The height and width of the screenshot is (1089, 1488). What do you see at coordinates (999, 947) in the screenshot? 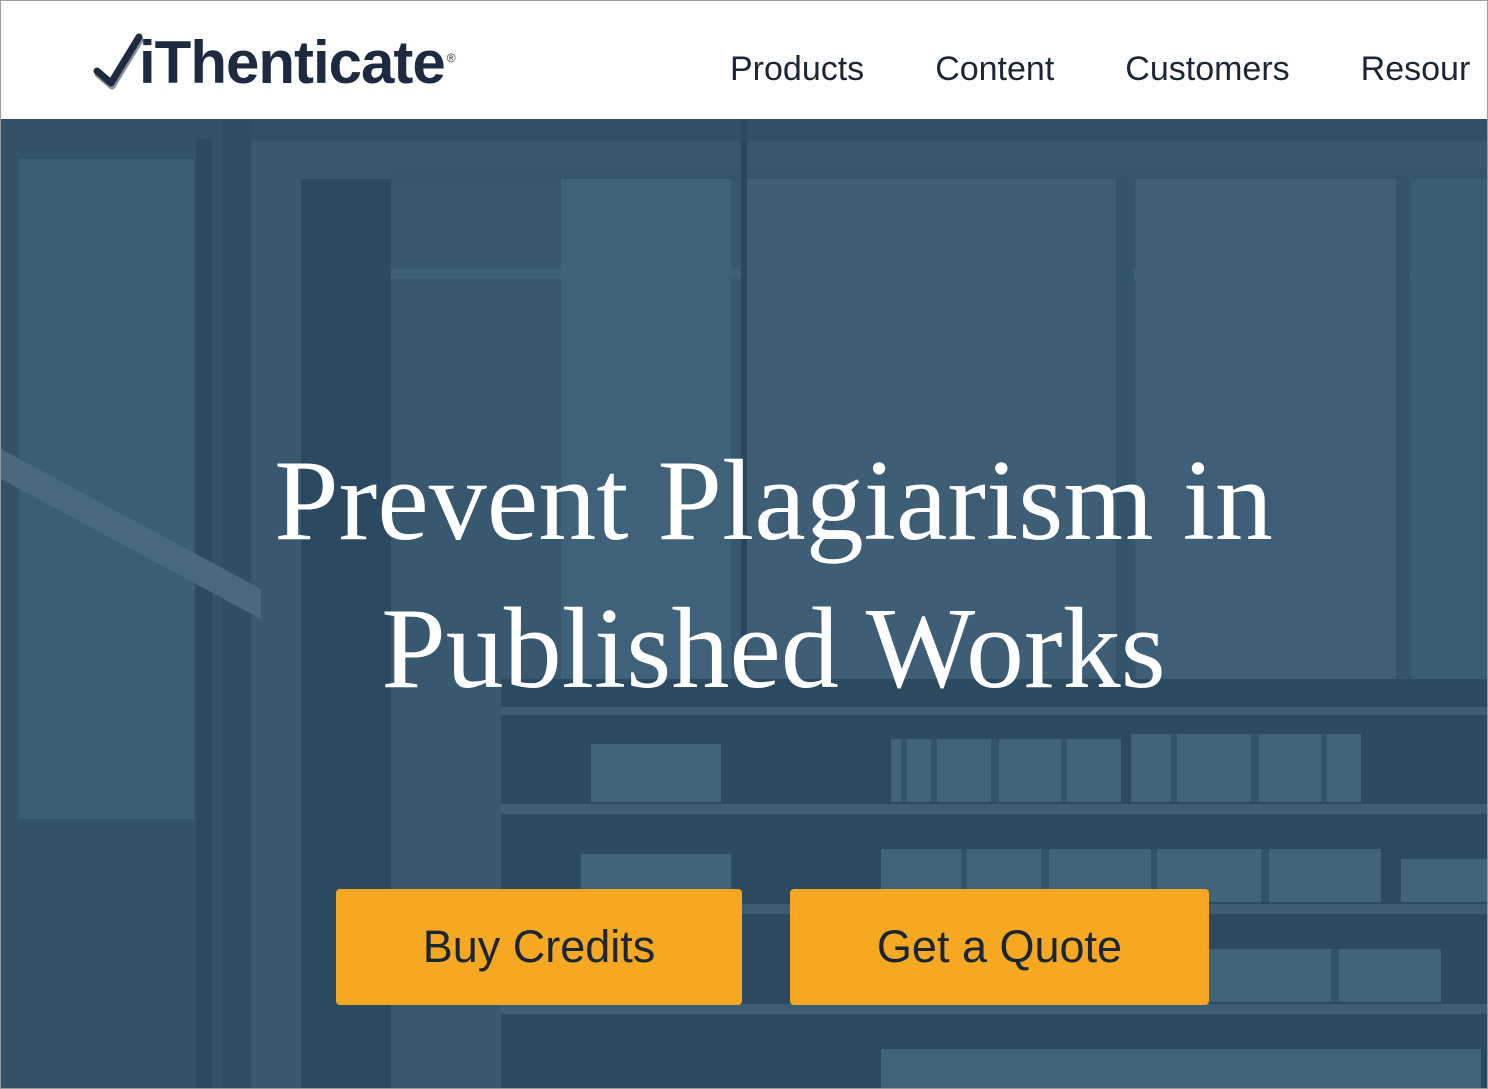
I see `get-a-quote-button: Get a Quote` at bounding box center [999, 947].